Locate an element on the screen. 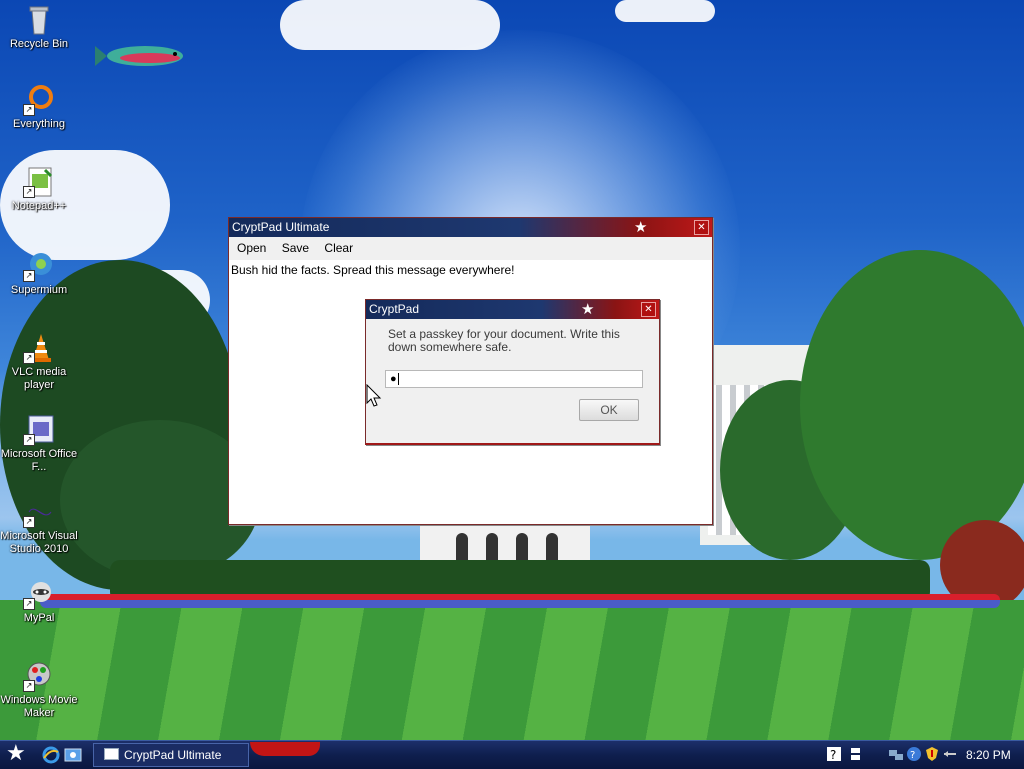 The width and height of the screenshot is (1024, 769). volume-icon is located at coordinates (950, 754).